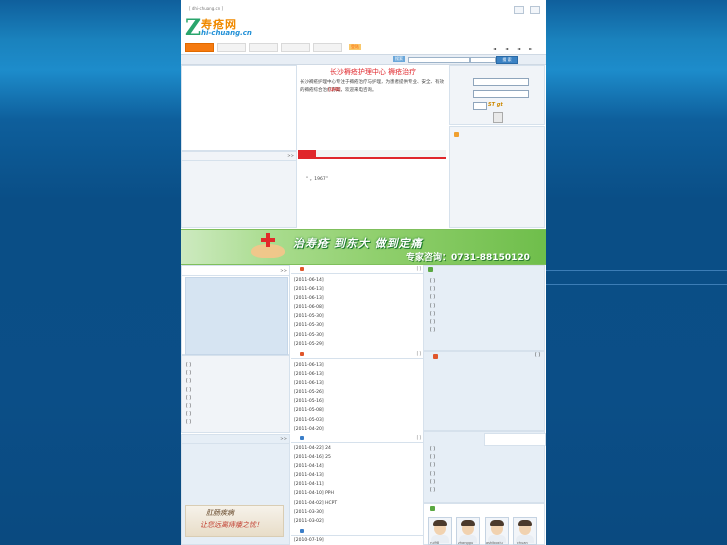  Describe the element at coordinates (501, 94) in the screenshot. I see `password-field` at that location.